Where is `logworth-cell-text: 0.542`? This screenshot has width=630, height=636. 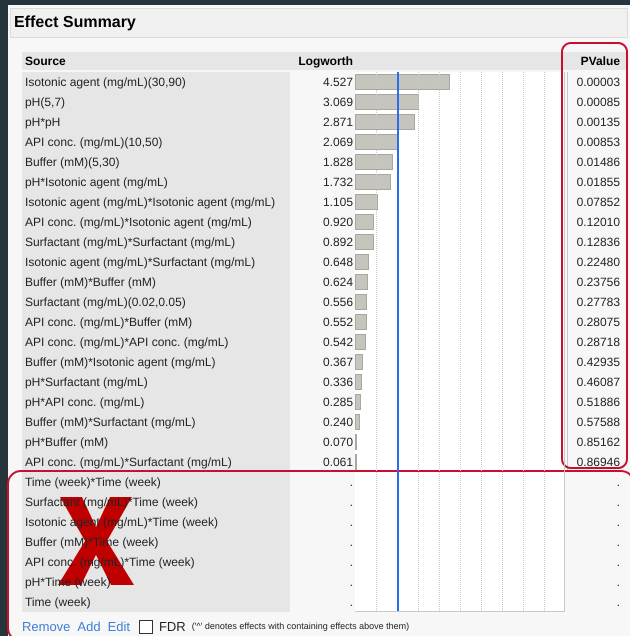
logworth-cell-text: 0.542 is located at coordinates (338, 342).